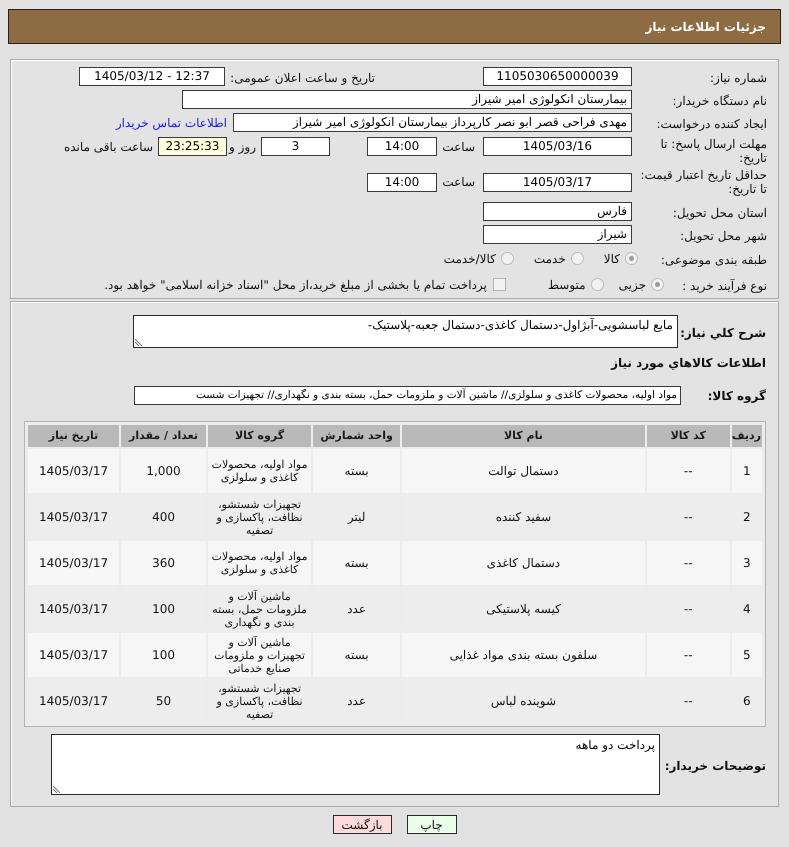 The width and height of the screenshot is (789, 847). What do you see at coordinates (550, 259) in the screenshot?
I see `radio-label: خدمت` at bounding box center [550, 259].